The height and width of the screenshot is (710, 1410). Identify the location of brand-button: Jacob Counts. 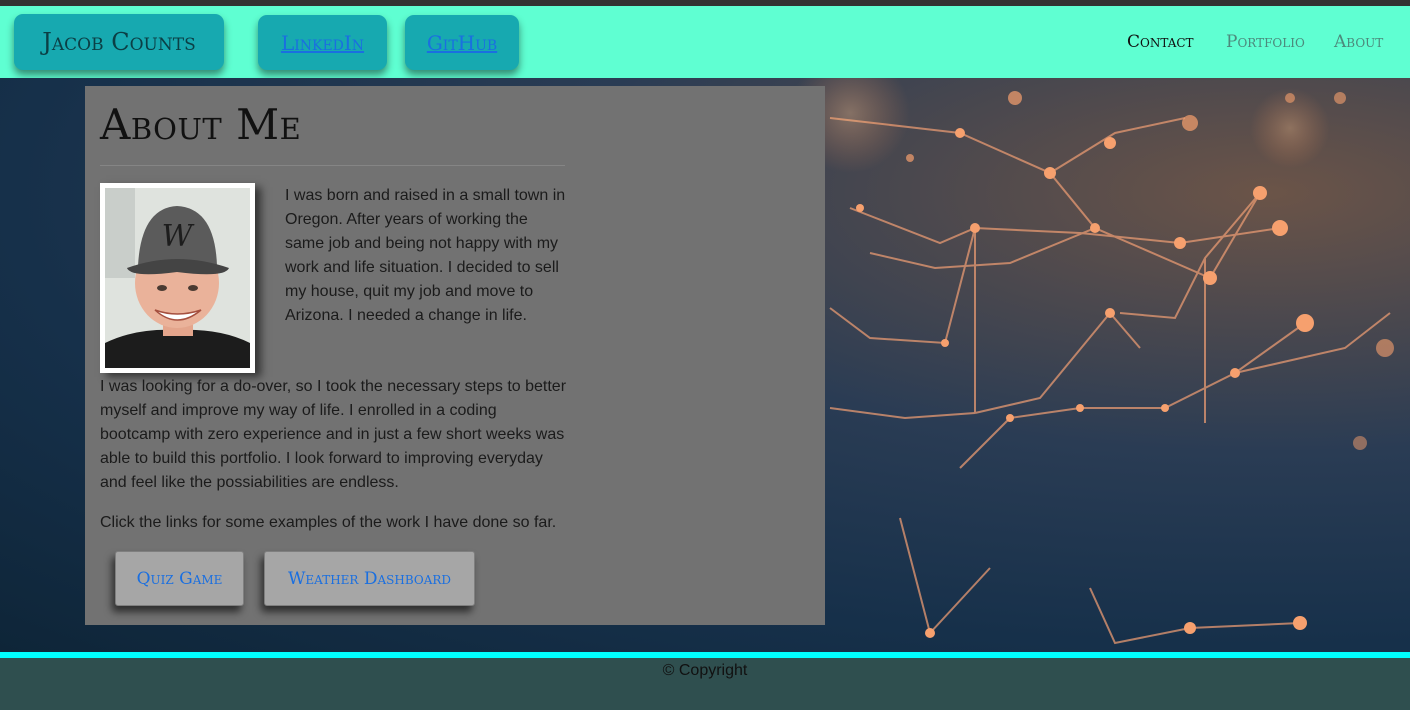
(119, 42).